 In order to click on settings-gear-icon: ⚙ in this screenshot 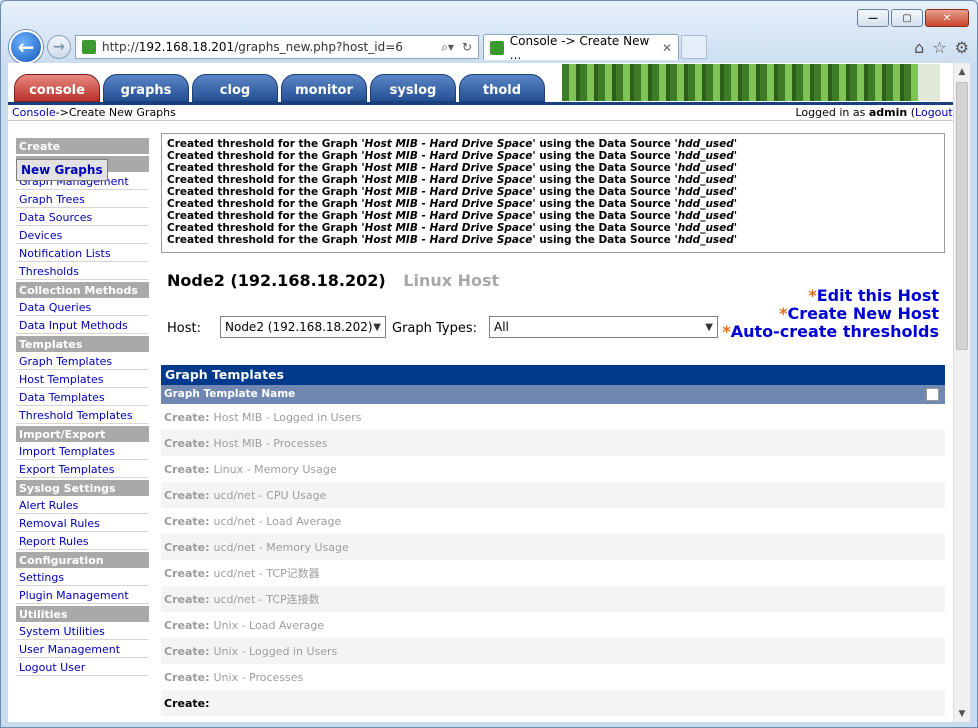, I will do `click(962, 47)`.